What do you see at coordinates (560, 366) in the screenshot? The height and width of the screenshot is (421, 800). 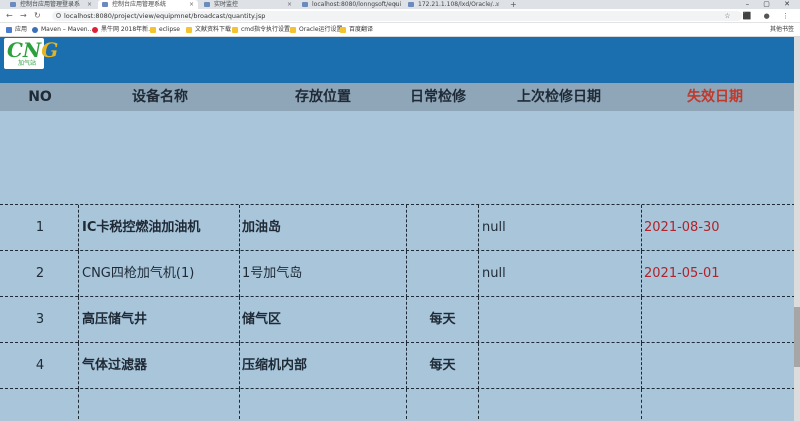 I see `cell-last-date` at bounding box center [560, 366].